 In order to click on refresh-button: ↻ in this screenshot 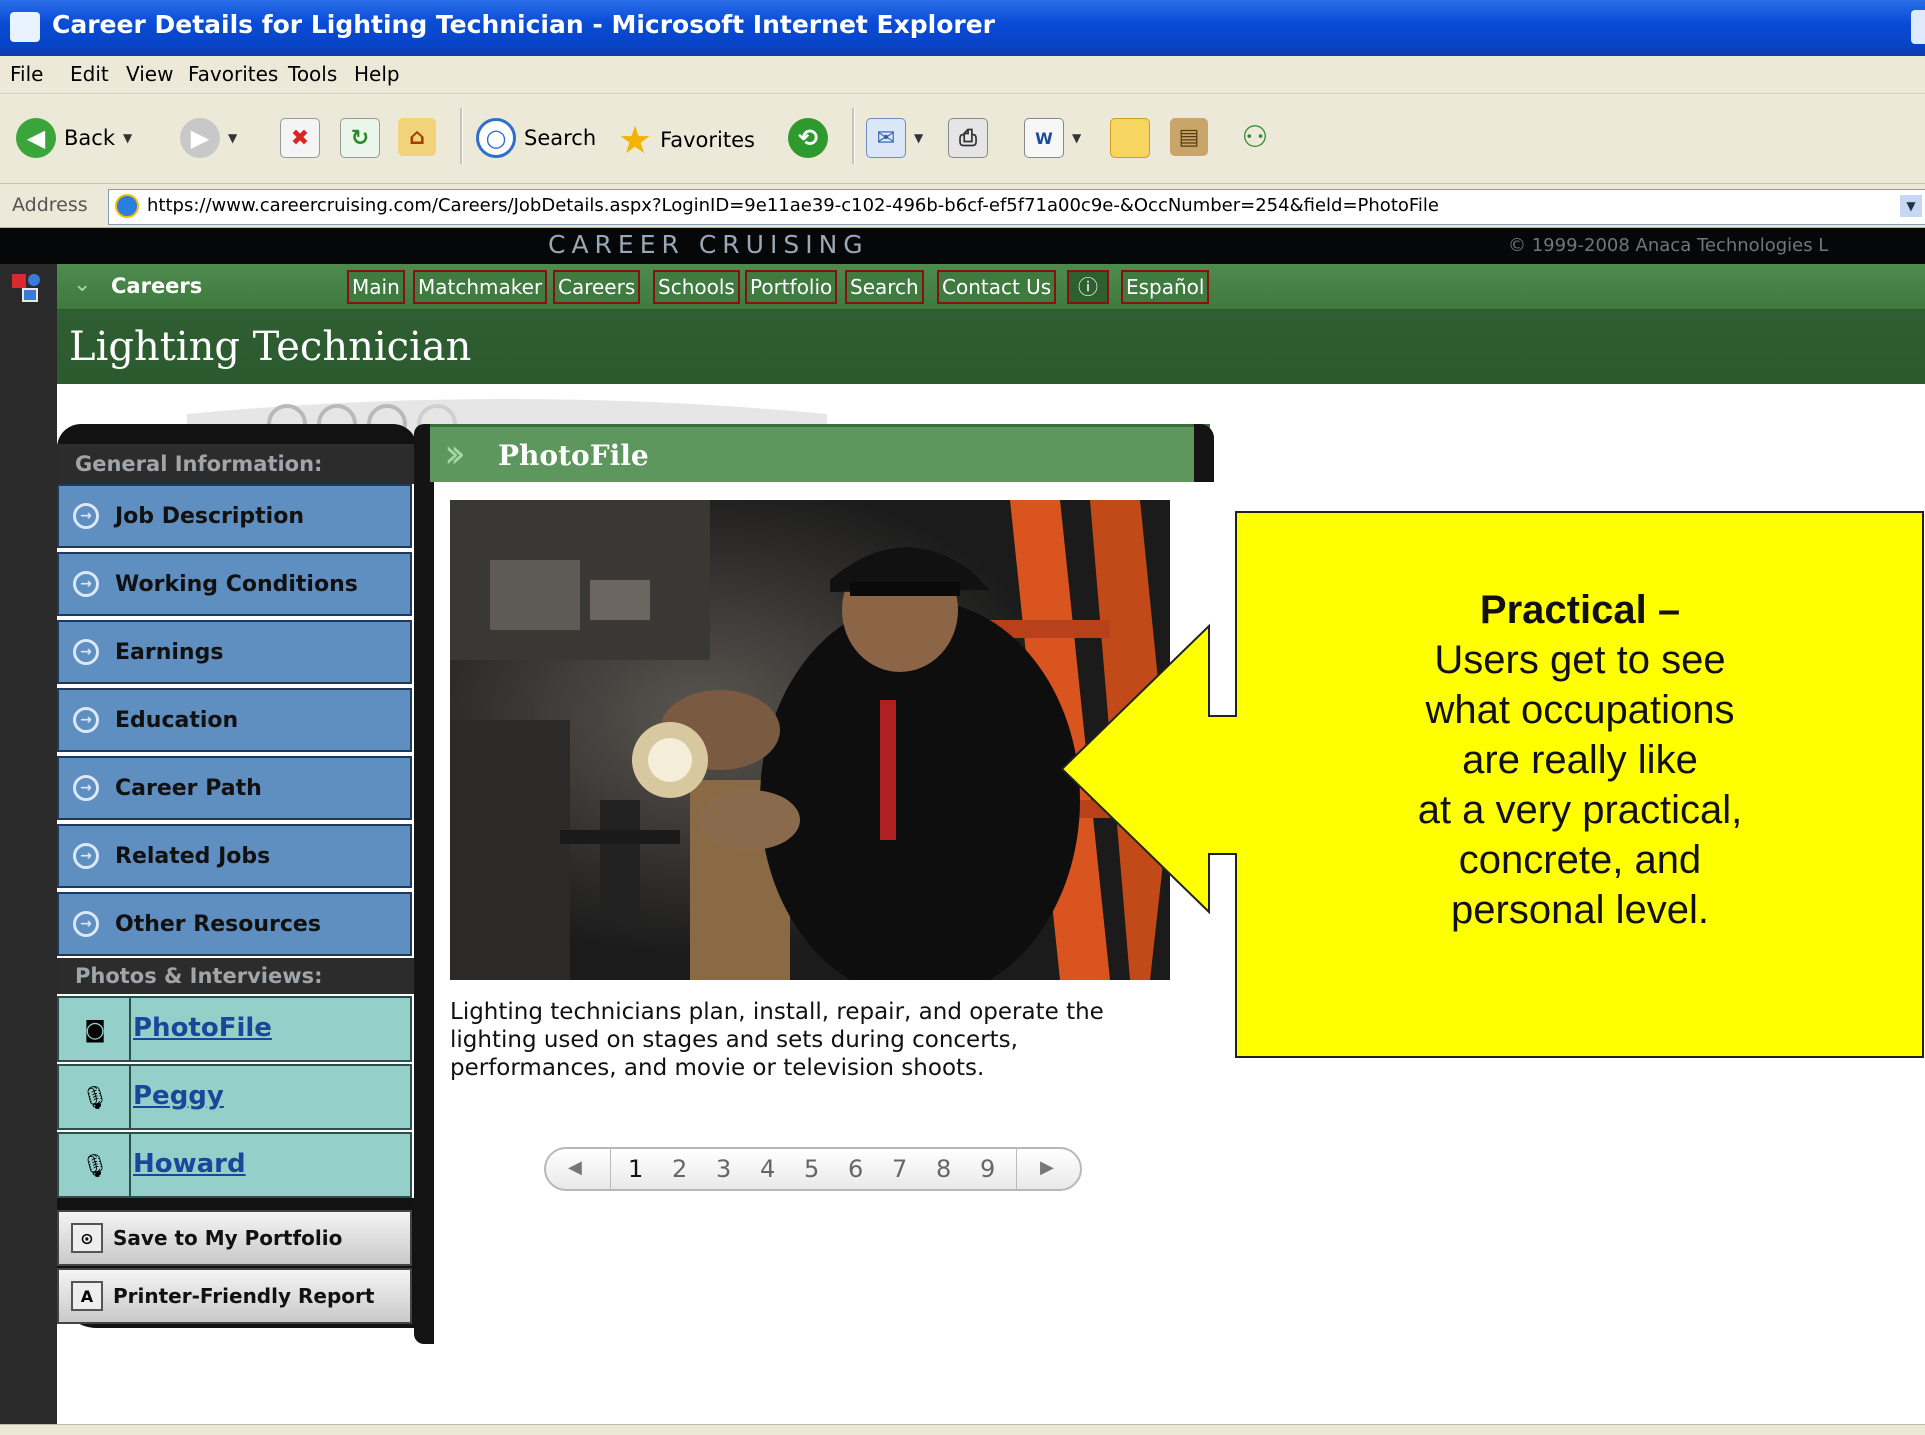, I will do `click(360, 138)`.